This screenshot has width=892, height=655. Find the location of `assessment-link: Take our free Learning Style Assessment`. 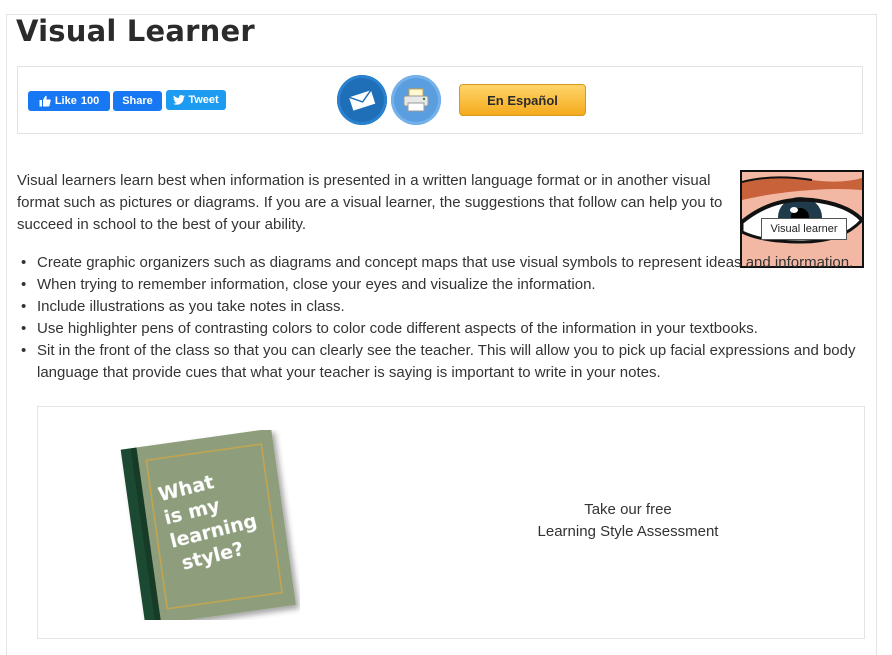

assessment-link: Take our free Learning Style Assessment is located at coordinates (628, 521).